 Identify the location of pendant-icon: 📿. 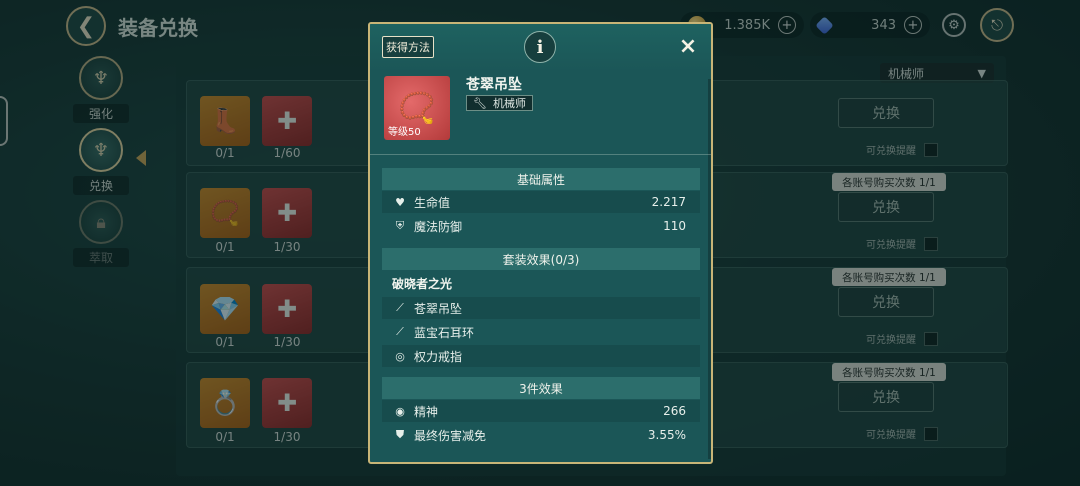
(417, 108).